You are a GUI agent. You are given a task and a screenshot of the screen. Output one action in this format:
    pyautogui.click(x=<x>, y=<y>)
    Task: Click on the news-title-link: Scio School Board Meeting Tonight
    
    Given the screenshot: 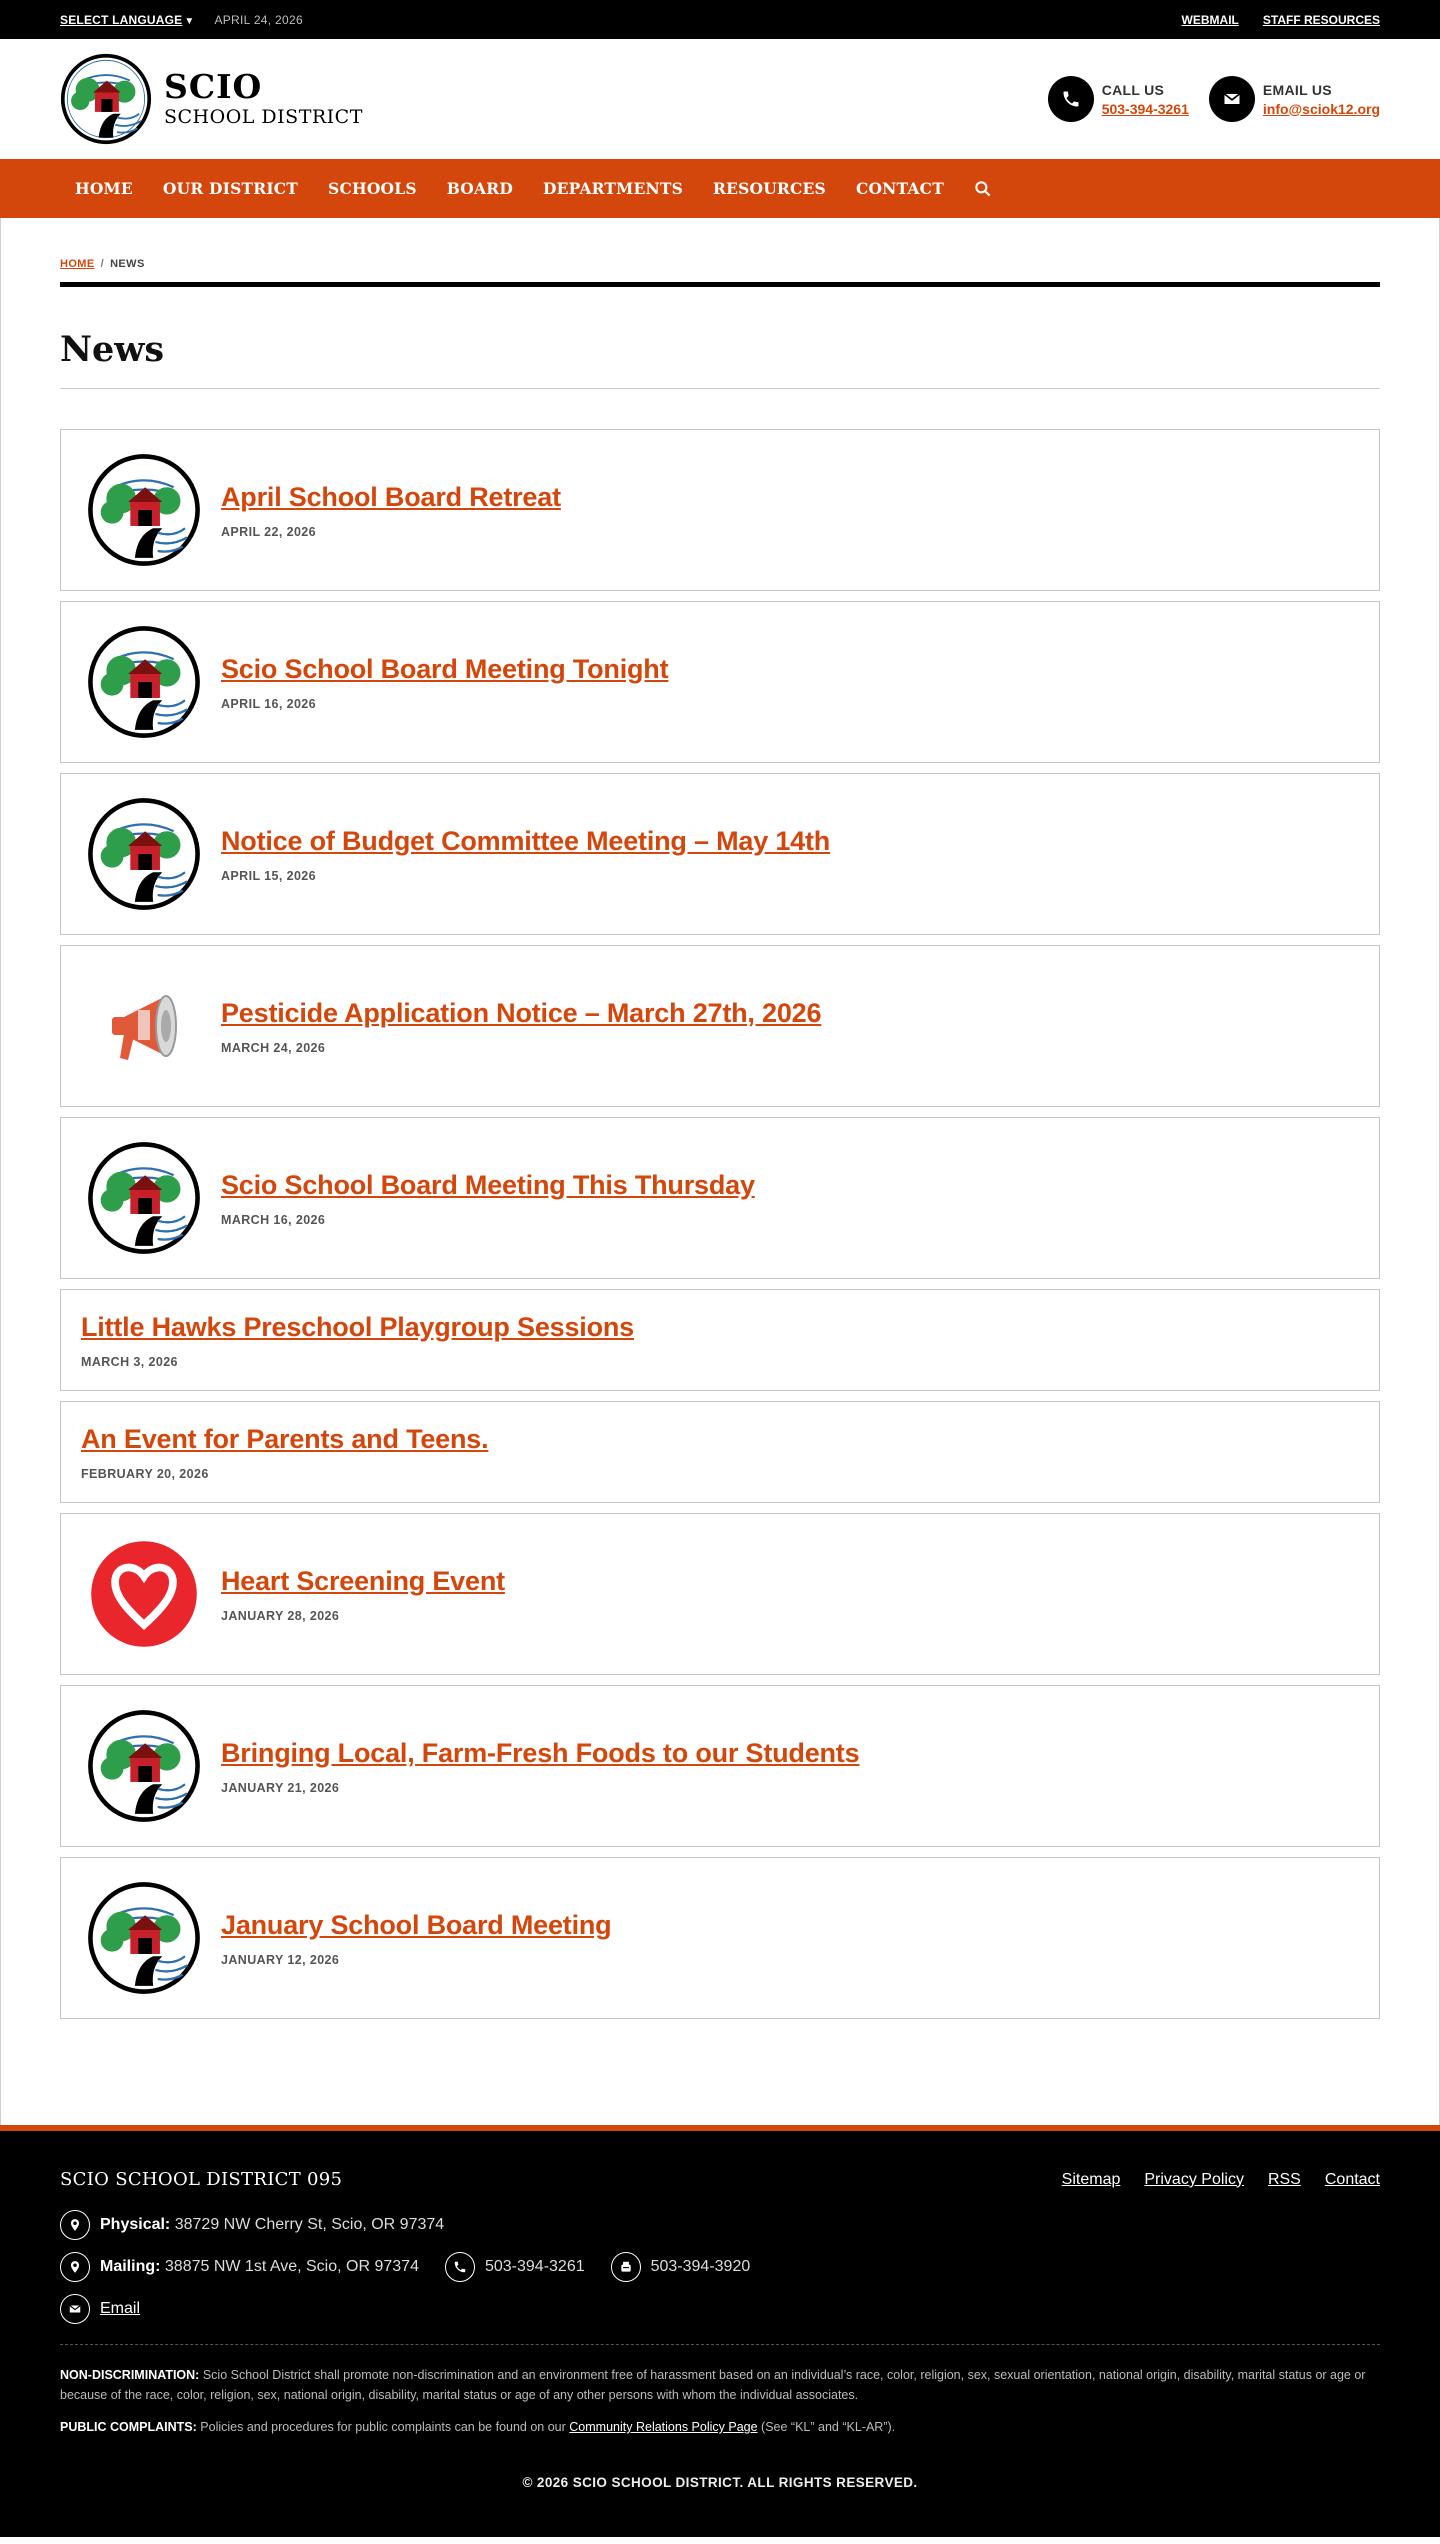 What is the action you would take?
    pyautogui.click(x=445, y=669)
    